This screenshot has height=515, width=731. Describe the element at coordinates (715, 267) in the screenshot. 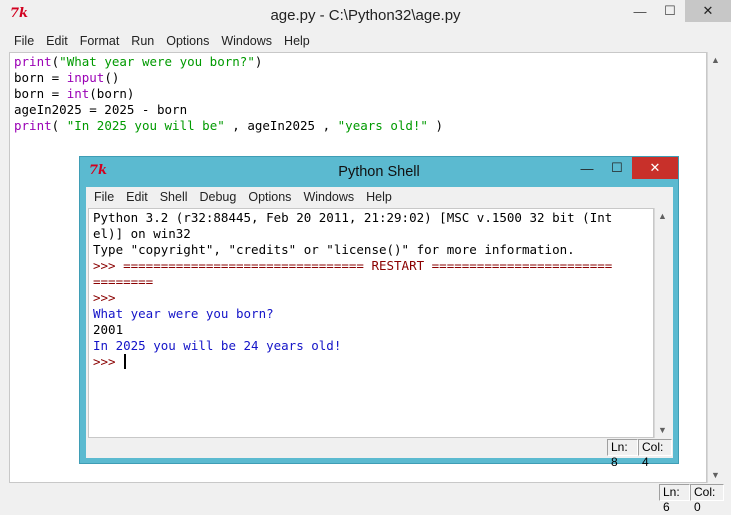

I see `editor-vertical-scrollbar: ▲ ▼` at that location.